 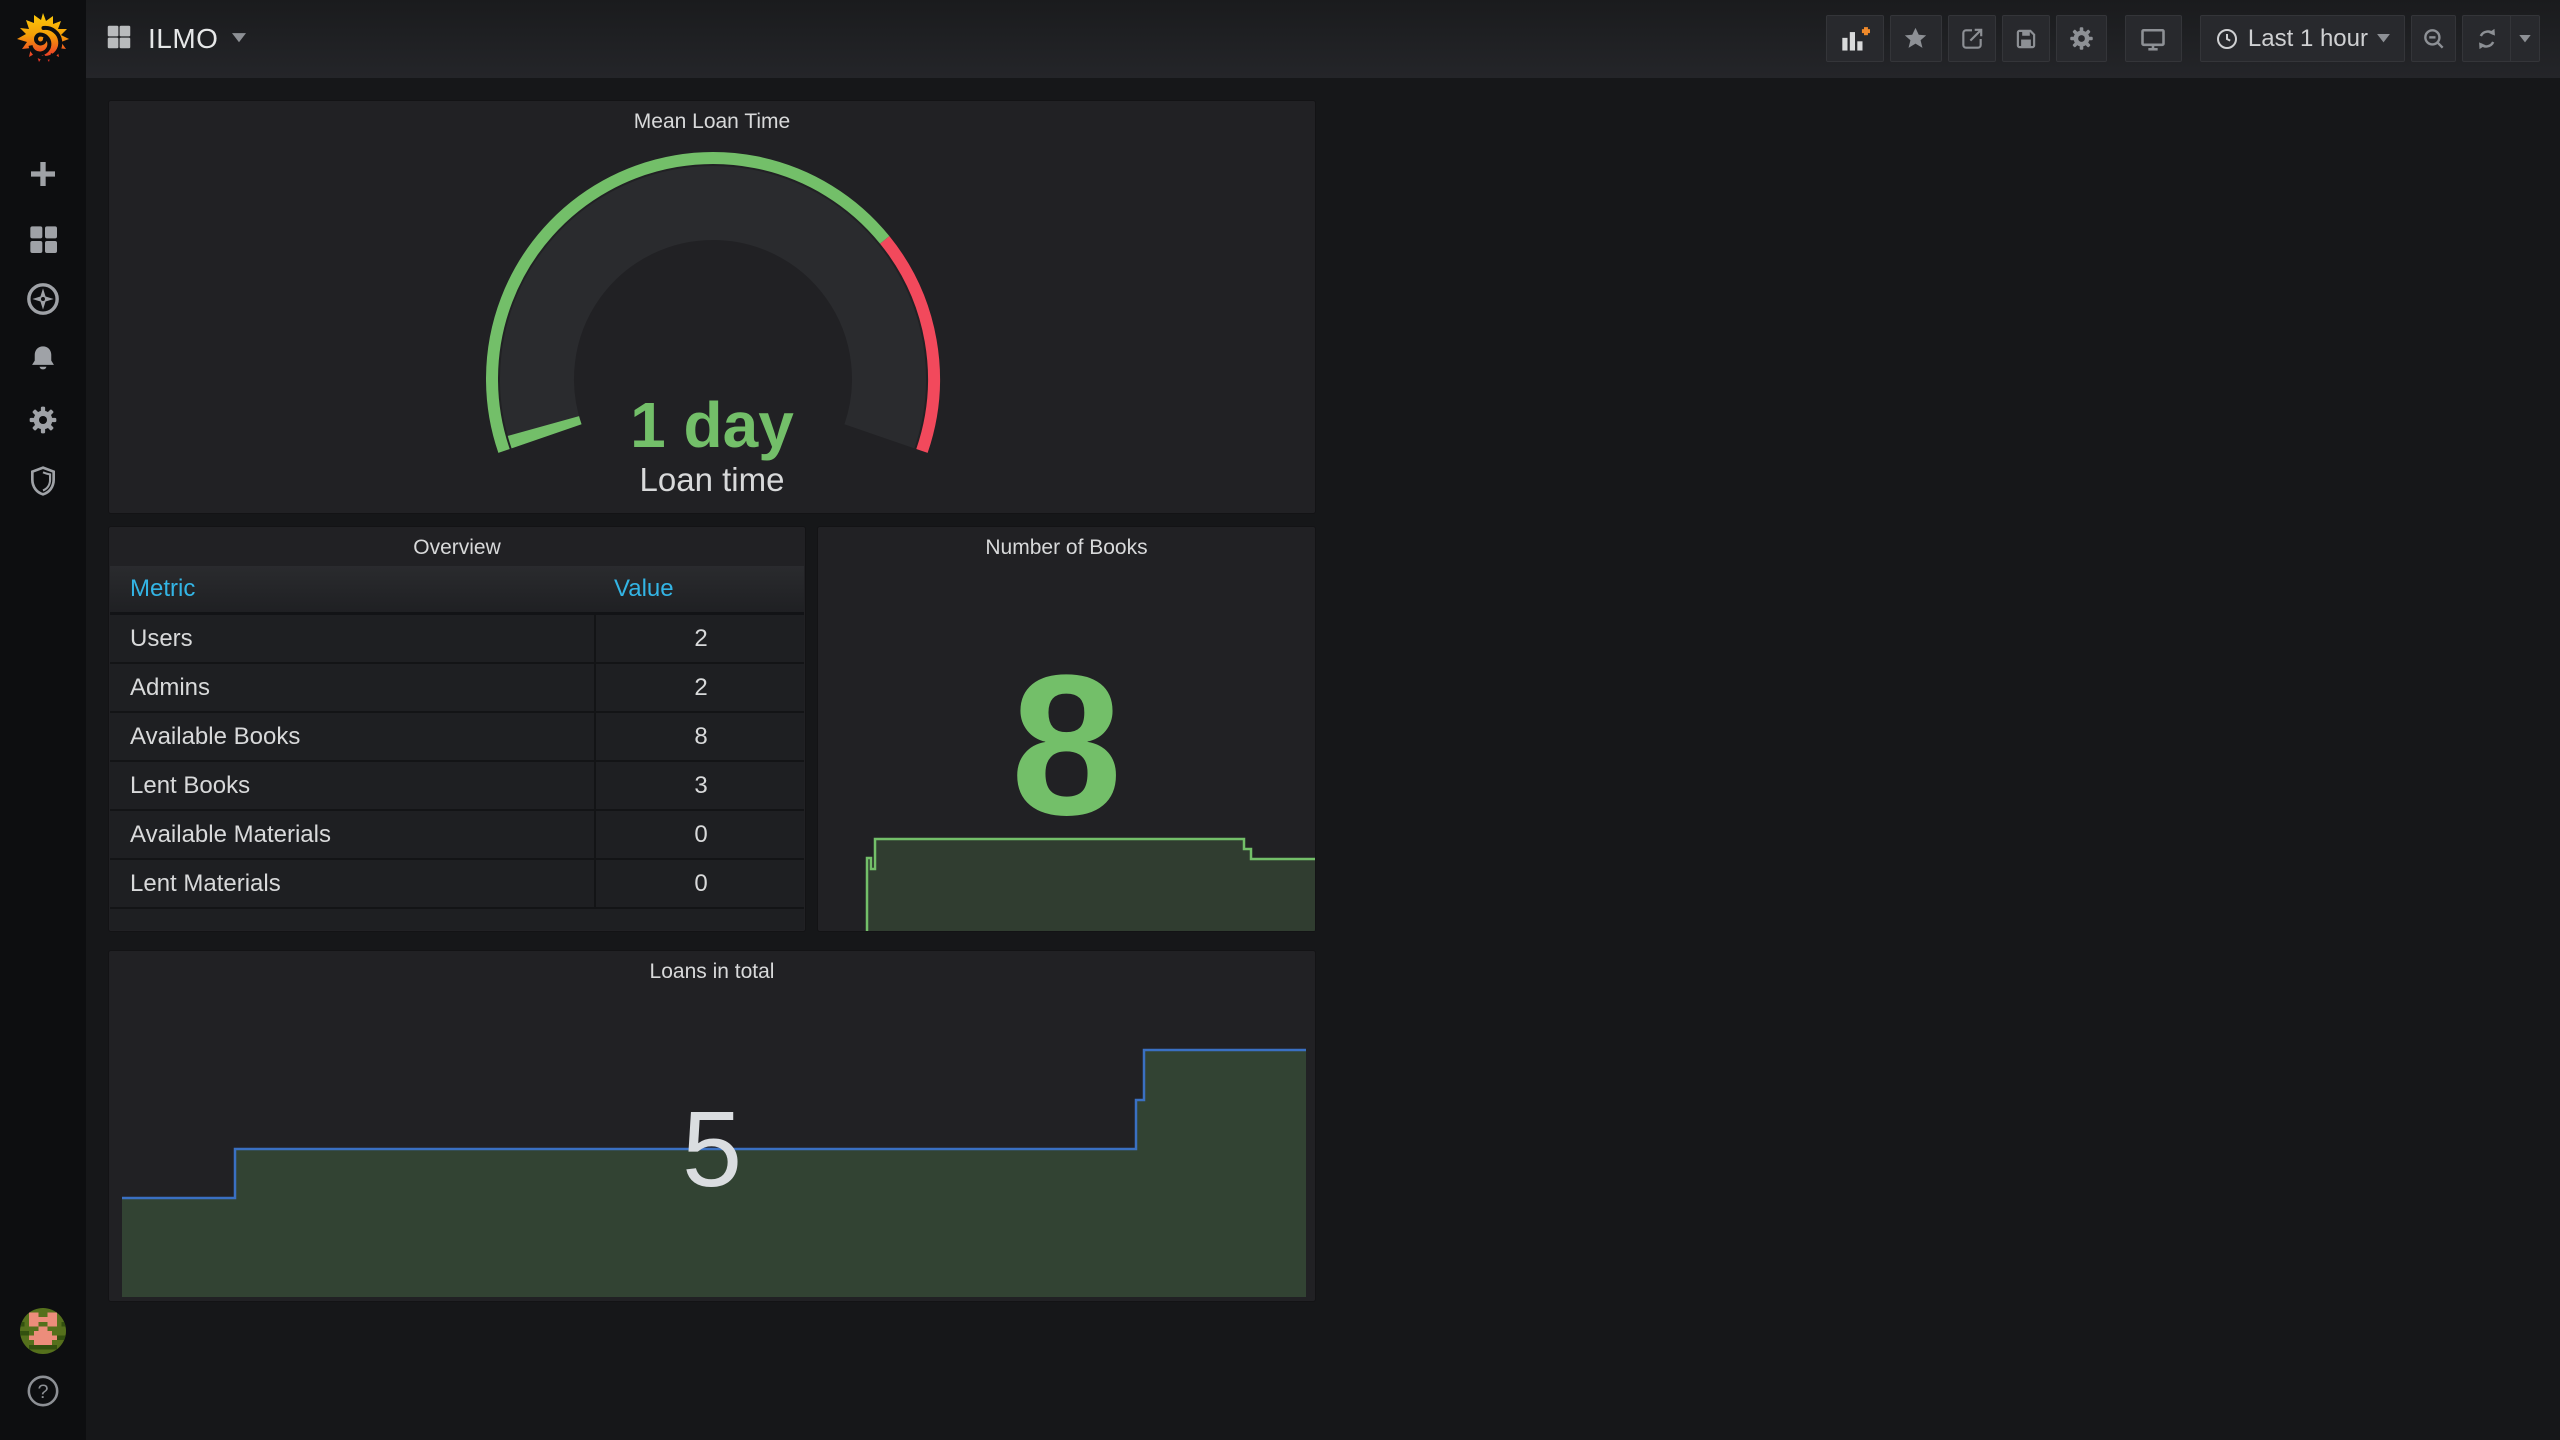 I want to click on top-navbar: ILMO Last 1 hour, so click(x=1323, y=39).